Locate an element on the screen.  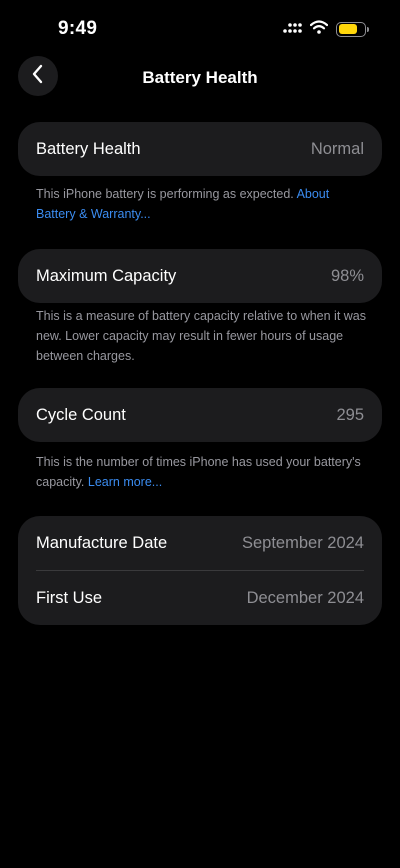
maximum-capacity-card: Maximum Capacity 98% is located at coordinates (200, 276).